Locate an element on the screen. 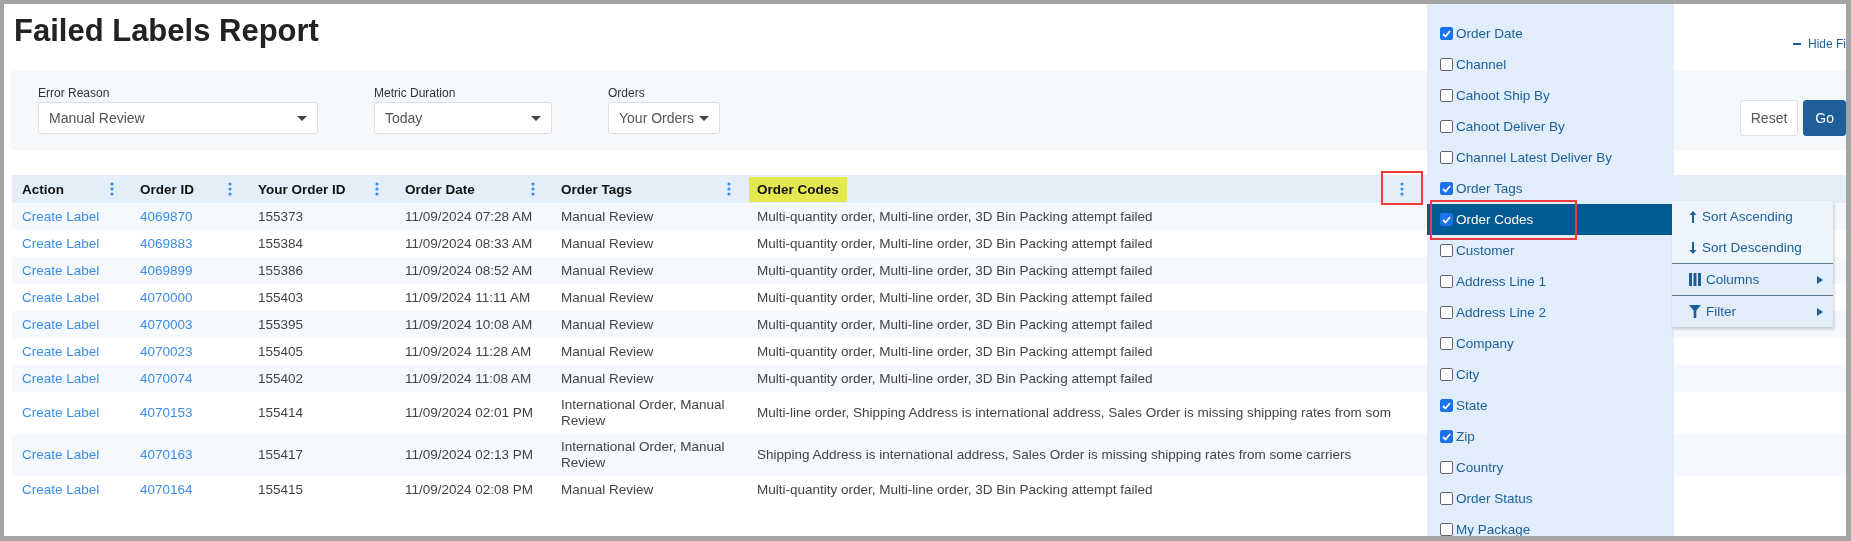 The height and width of the screenshot is (541, 1851). table-cell-text: 155402 is located at coordinates (281, 378).